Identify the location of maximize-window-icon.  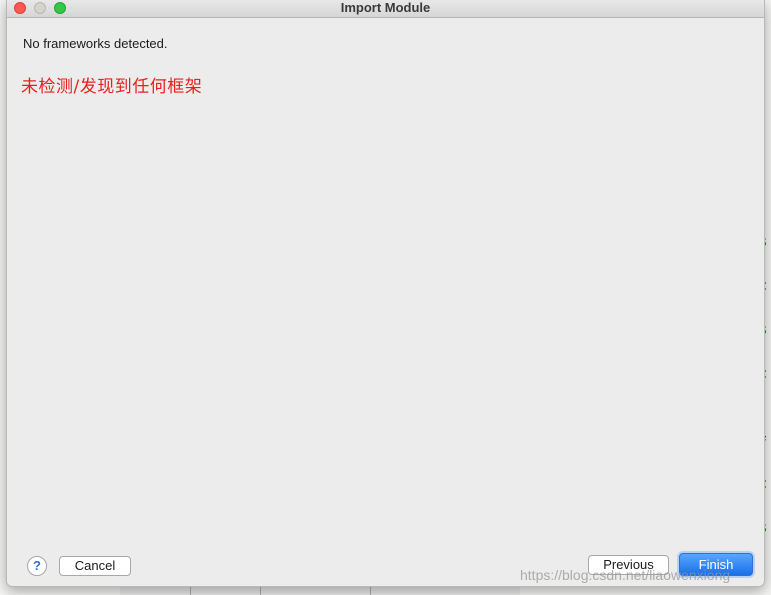
(60, 8).